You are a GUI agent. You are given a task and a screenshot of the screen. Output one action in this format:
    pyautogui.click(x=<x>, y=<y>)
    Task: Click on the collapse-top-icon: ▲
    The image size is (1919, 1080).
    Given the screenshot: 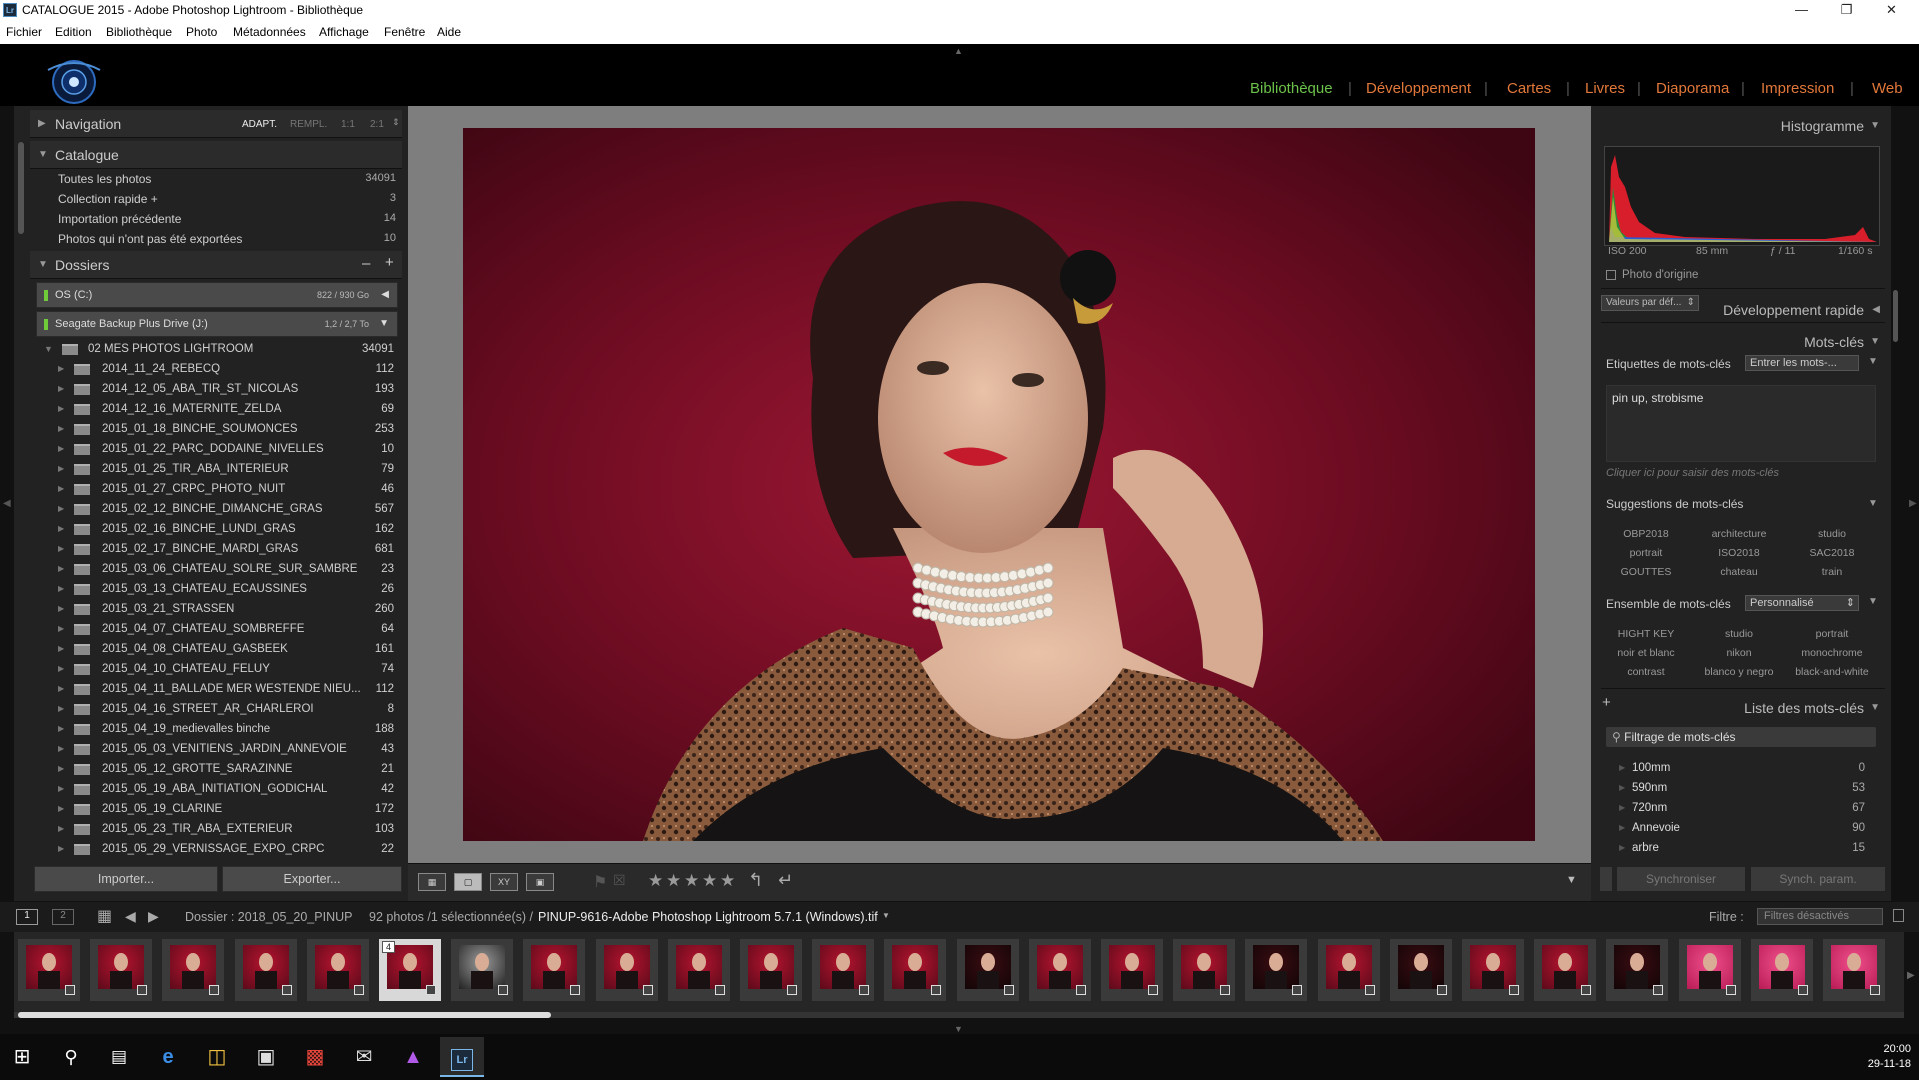 What is the action you would take?
    pyautogui.click(x=958, y=51)
    